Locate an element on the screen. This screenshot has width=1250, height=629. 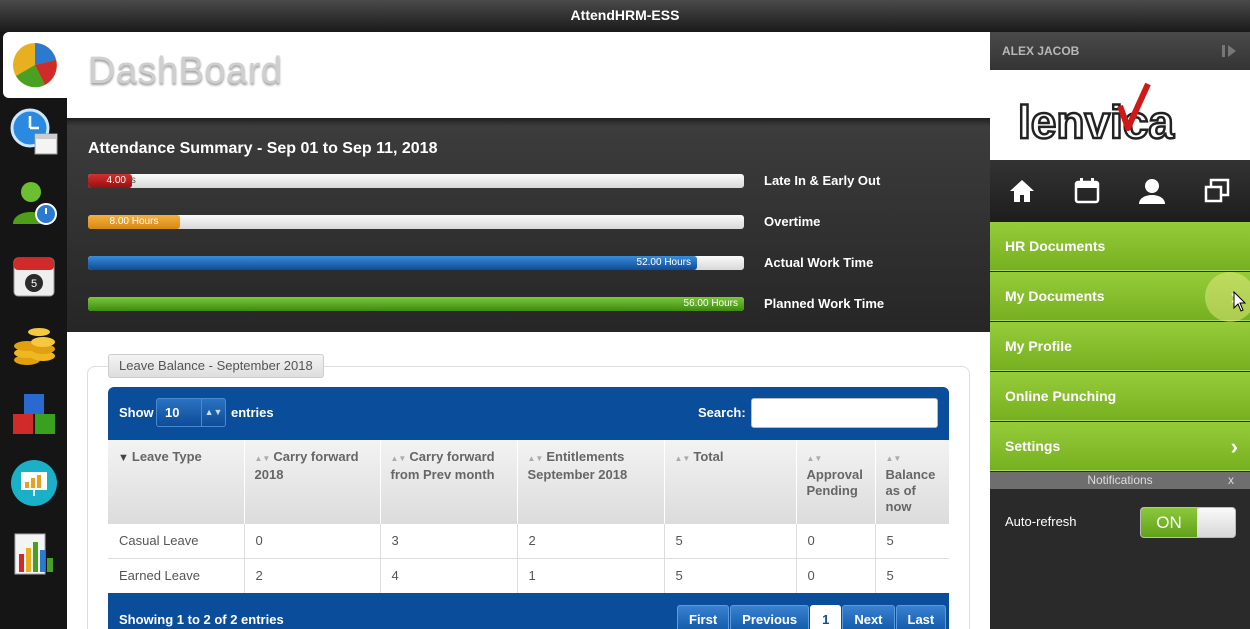
table-row: Casual Leave 0 3 2 5 0 5 is located at coordinates (528, 540).